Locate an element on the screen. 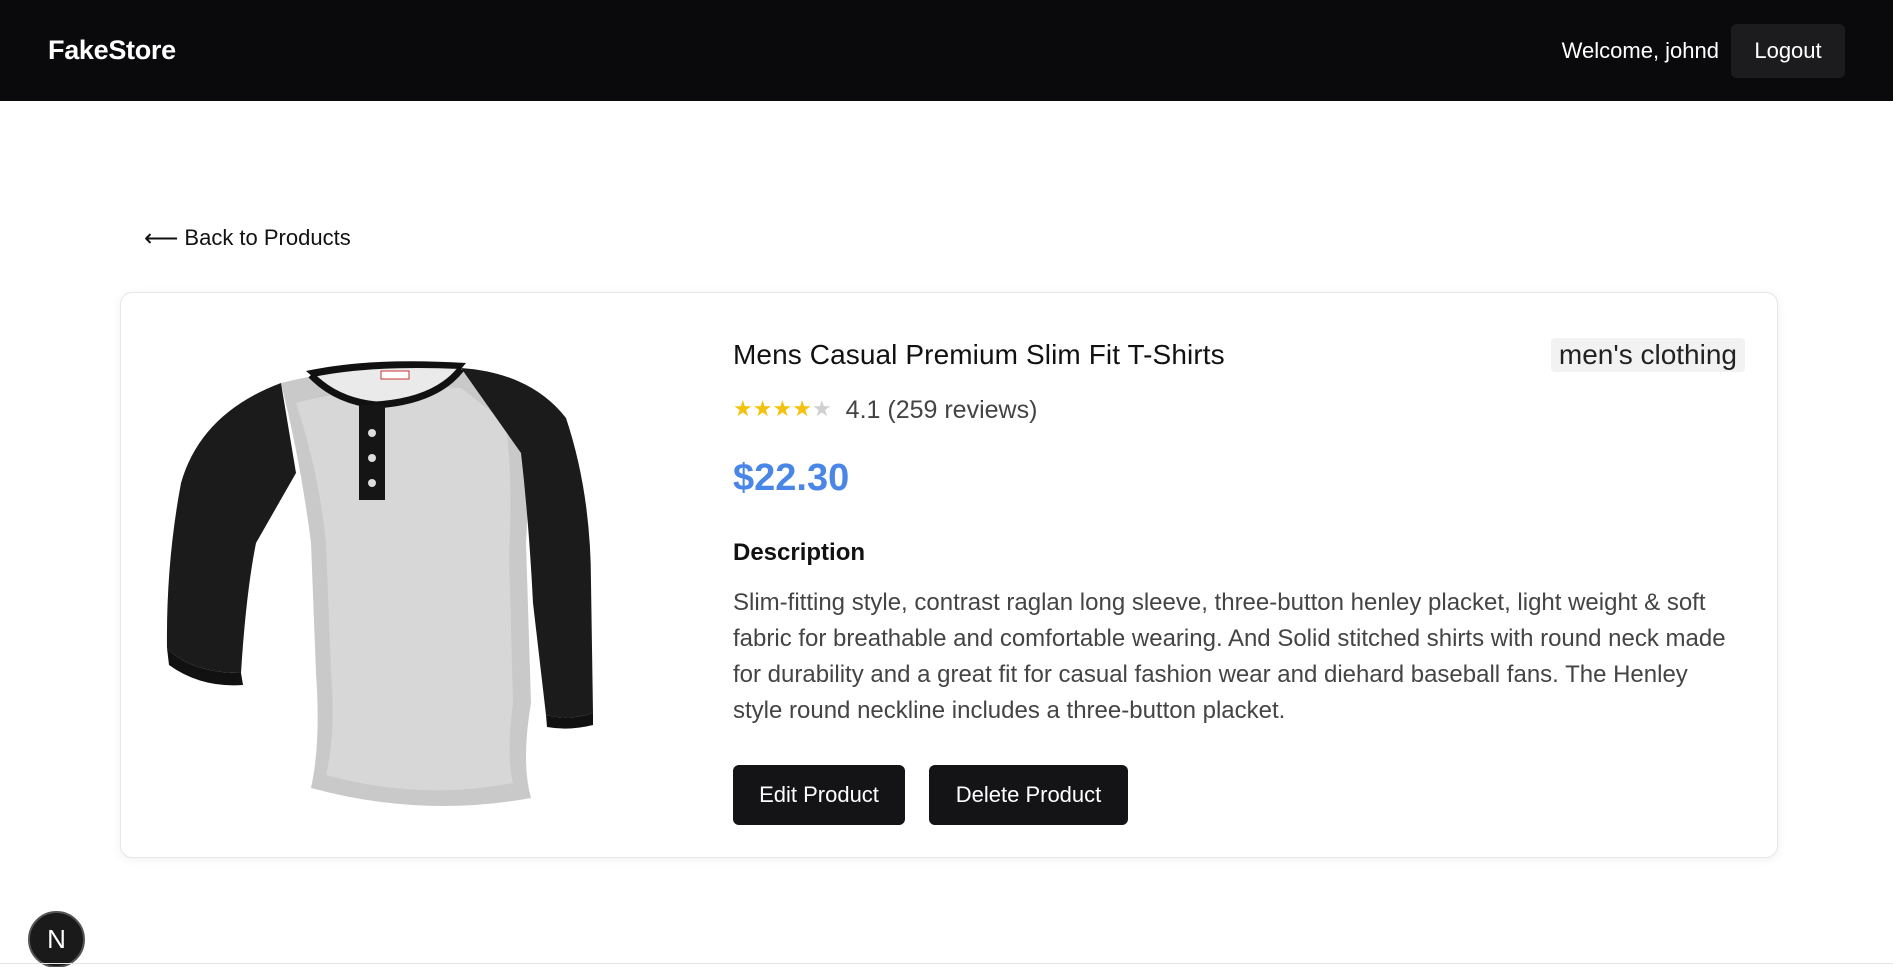 The height and width of the screenshot is (967, 1893). bottom-divider is located at coordinates (946, 963).